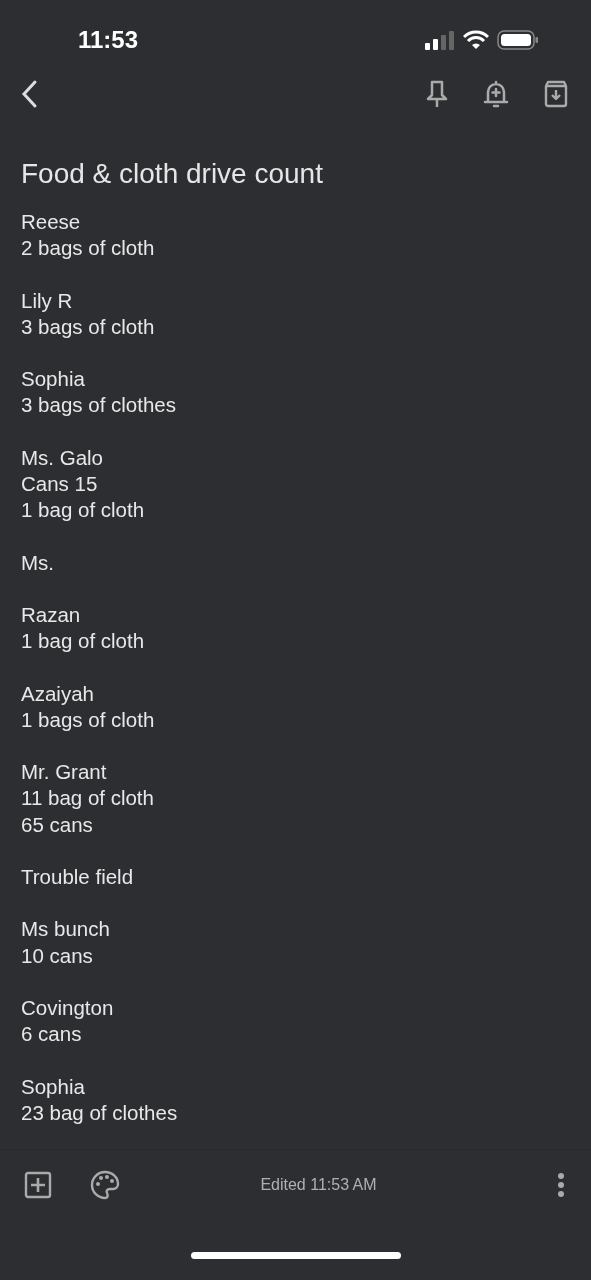 Image resolution: width=591 pixels, height=1280 pixels. Describe the element at coordinates (518, 40) in the screenshot. I see `battery-icon` at that location.